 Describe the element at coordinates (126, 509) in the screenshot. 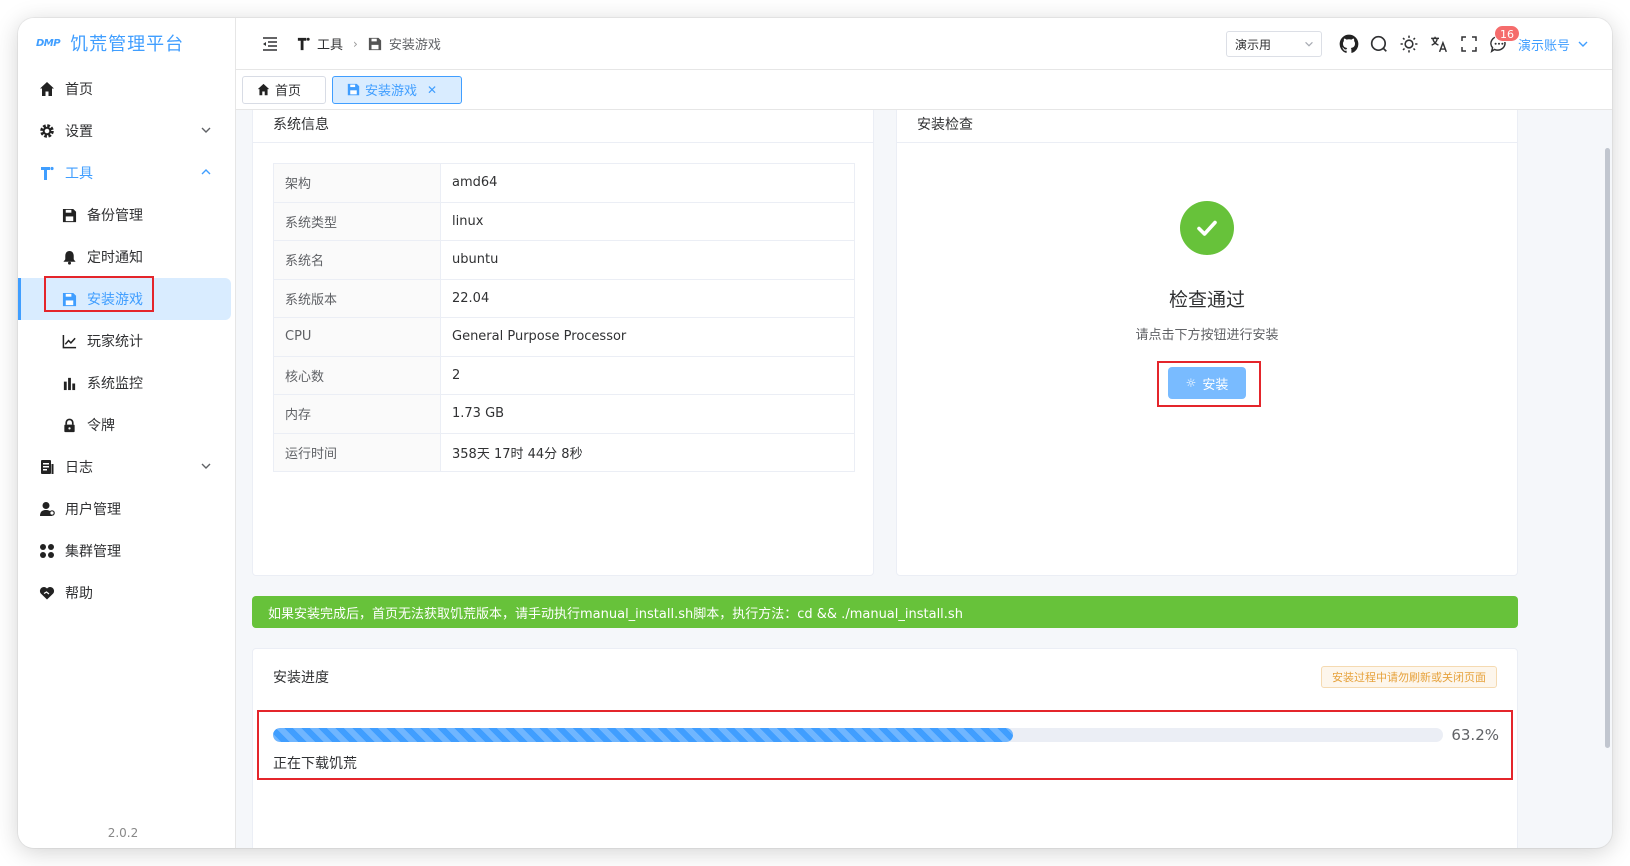

I see `sidebar-item-users: 用户管理` at that location.